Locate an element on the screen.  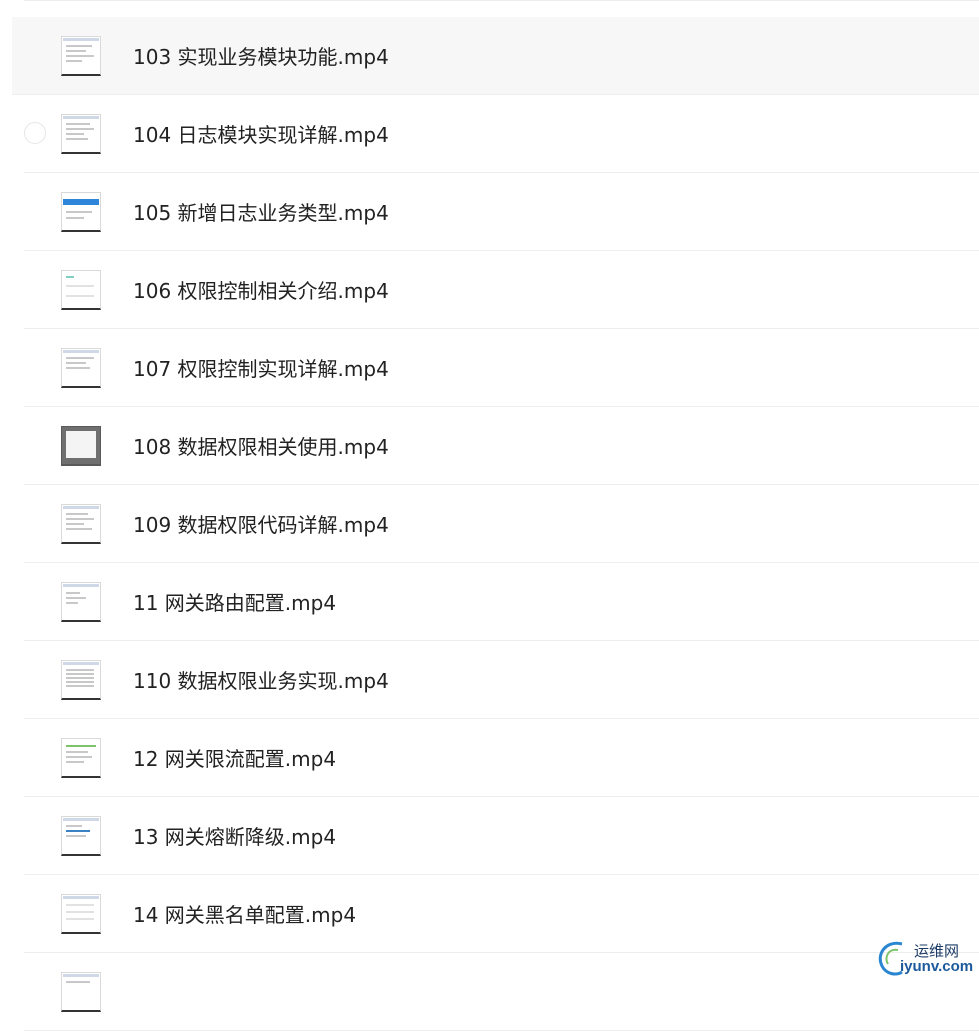
watermark-logo: 运维网 iyunv.com is located at coordinates (924, 958).